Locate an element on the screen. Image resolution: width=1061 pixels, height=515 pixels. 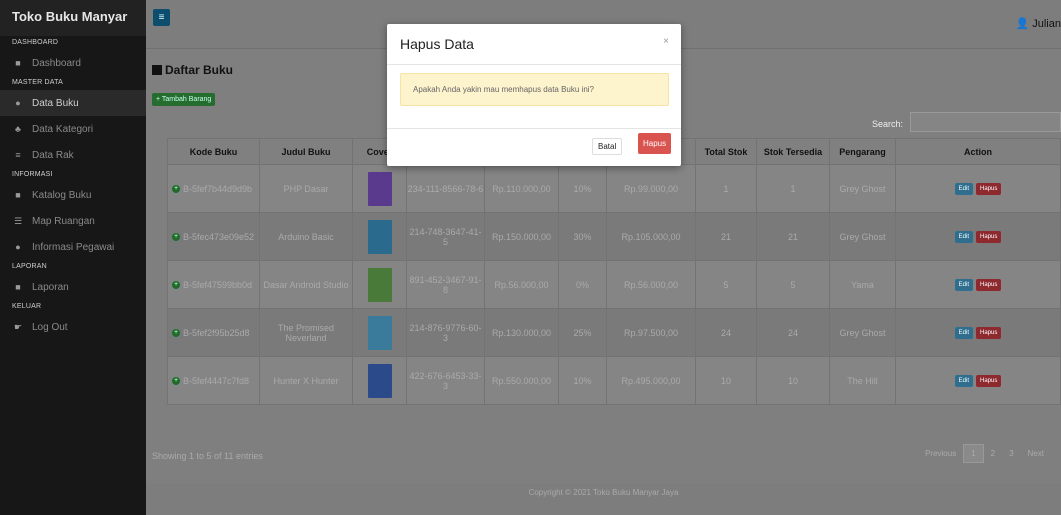
sidebar-item-data-buku: ● Data Buku is located at coordinates (73, 103).